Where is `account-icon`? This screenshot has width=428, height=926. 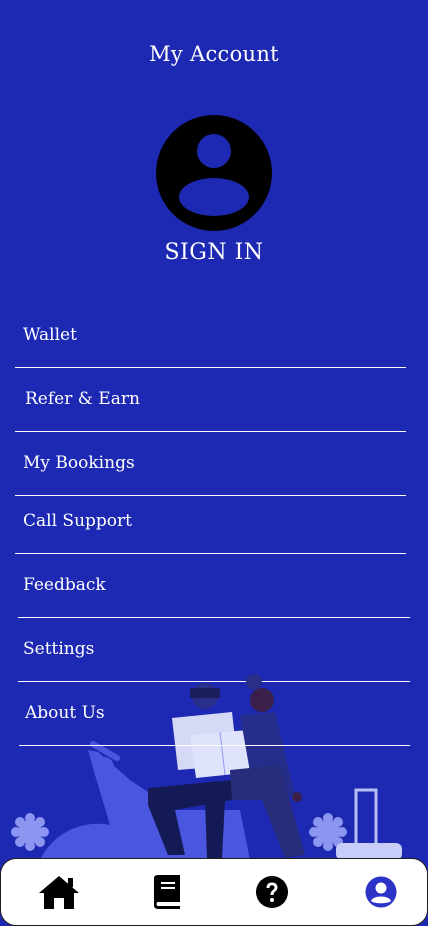
account-icon is located at coordinates (381, 892).